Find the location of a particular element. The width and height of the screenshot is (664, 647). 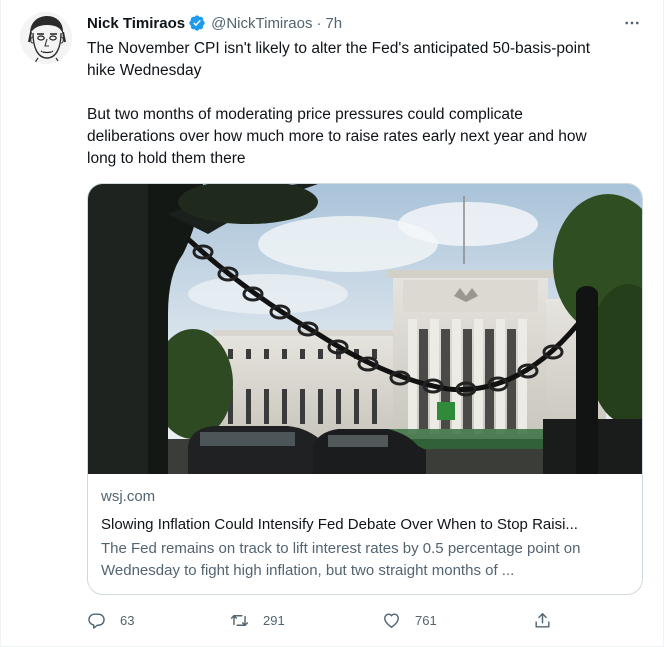

more-options-icon is located at coordinates (632, 23).